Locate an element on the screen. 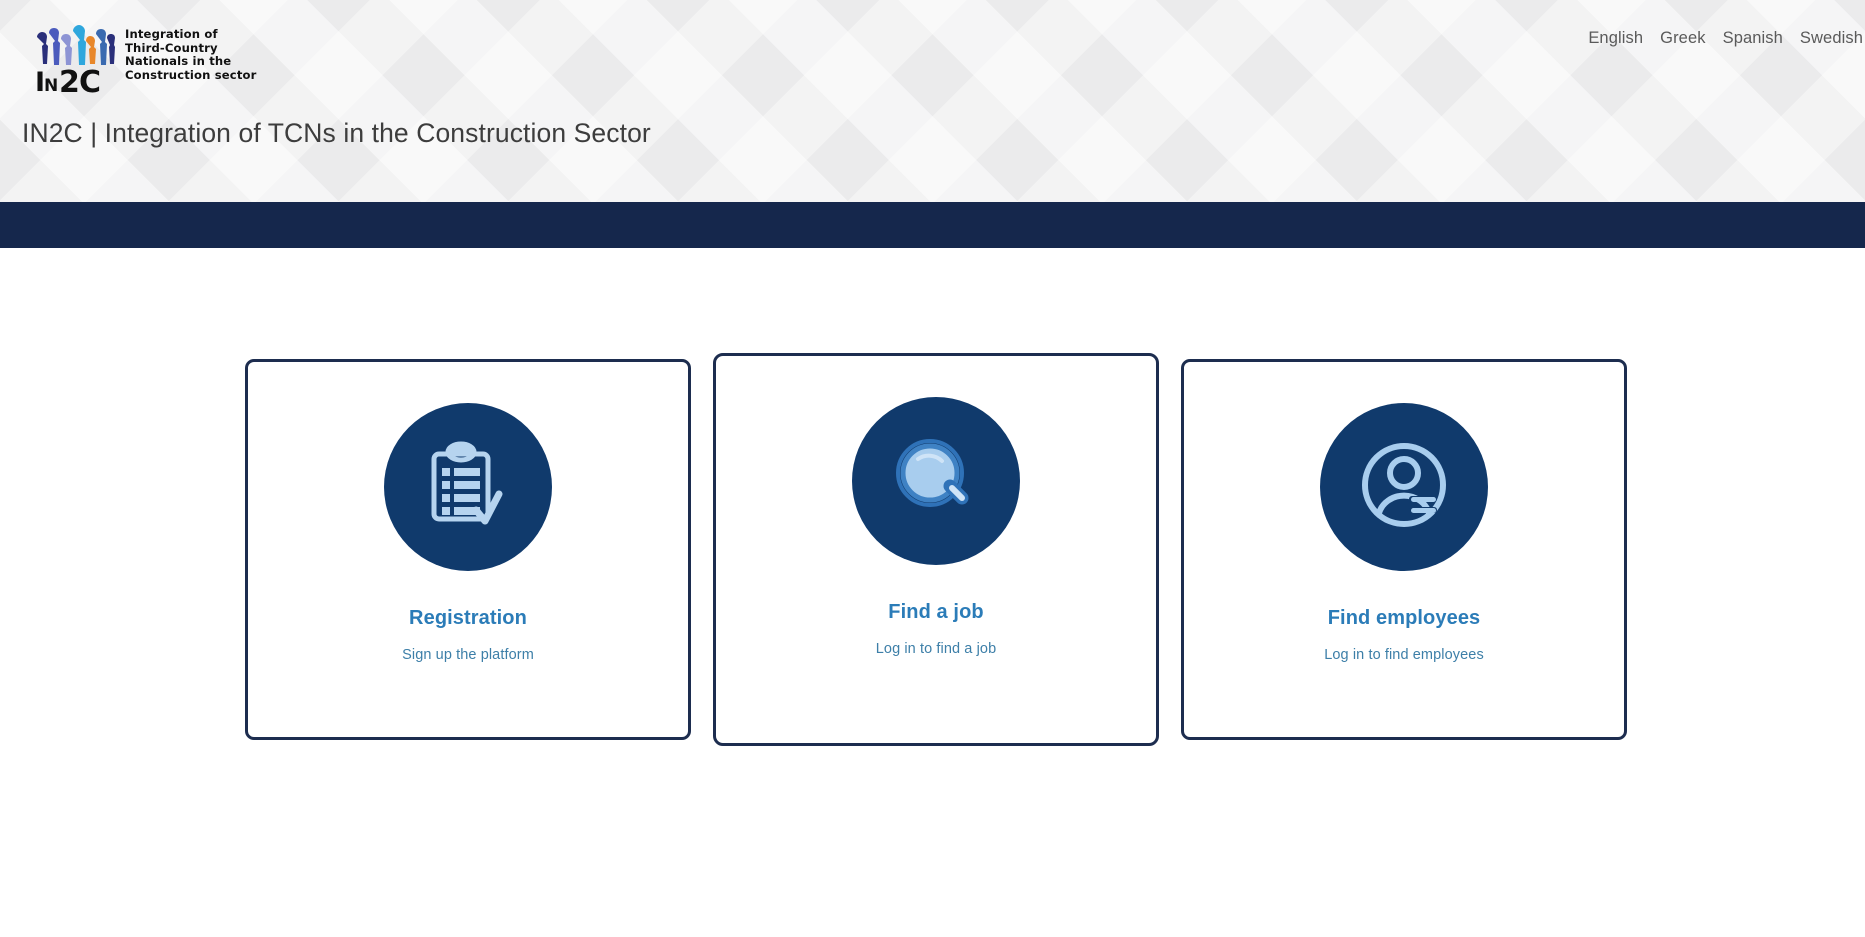 The image size is (1865, 937). card-find-employees: Find employees Log in to find employees is located at coordinates (1404, 549).